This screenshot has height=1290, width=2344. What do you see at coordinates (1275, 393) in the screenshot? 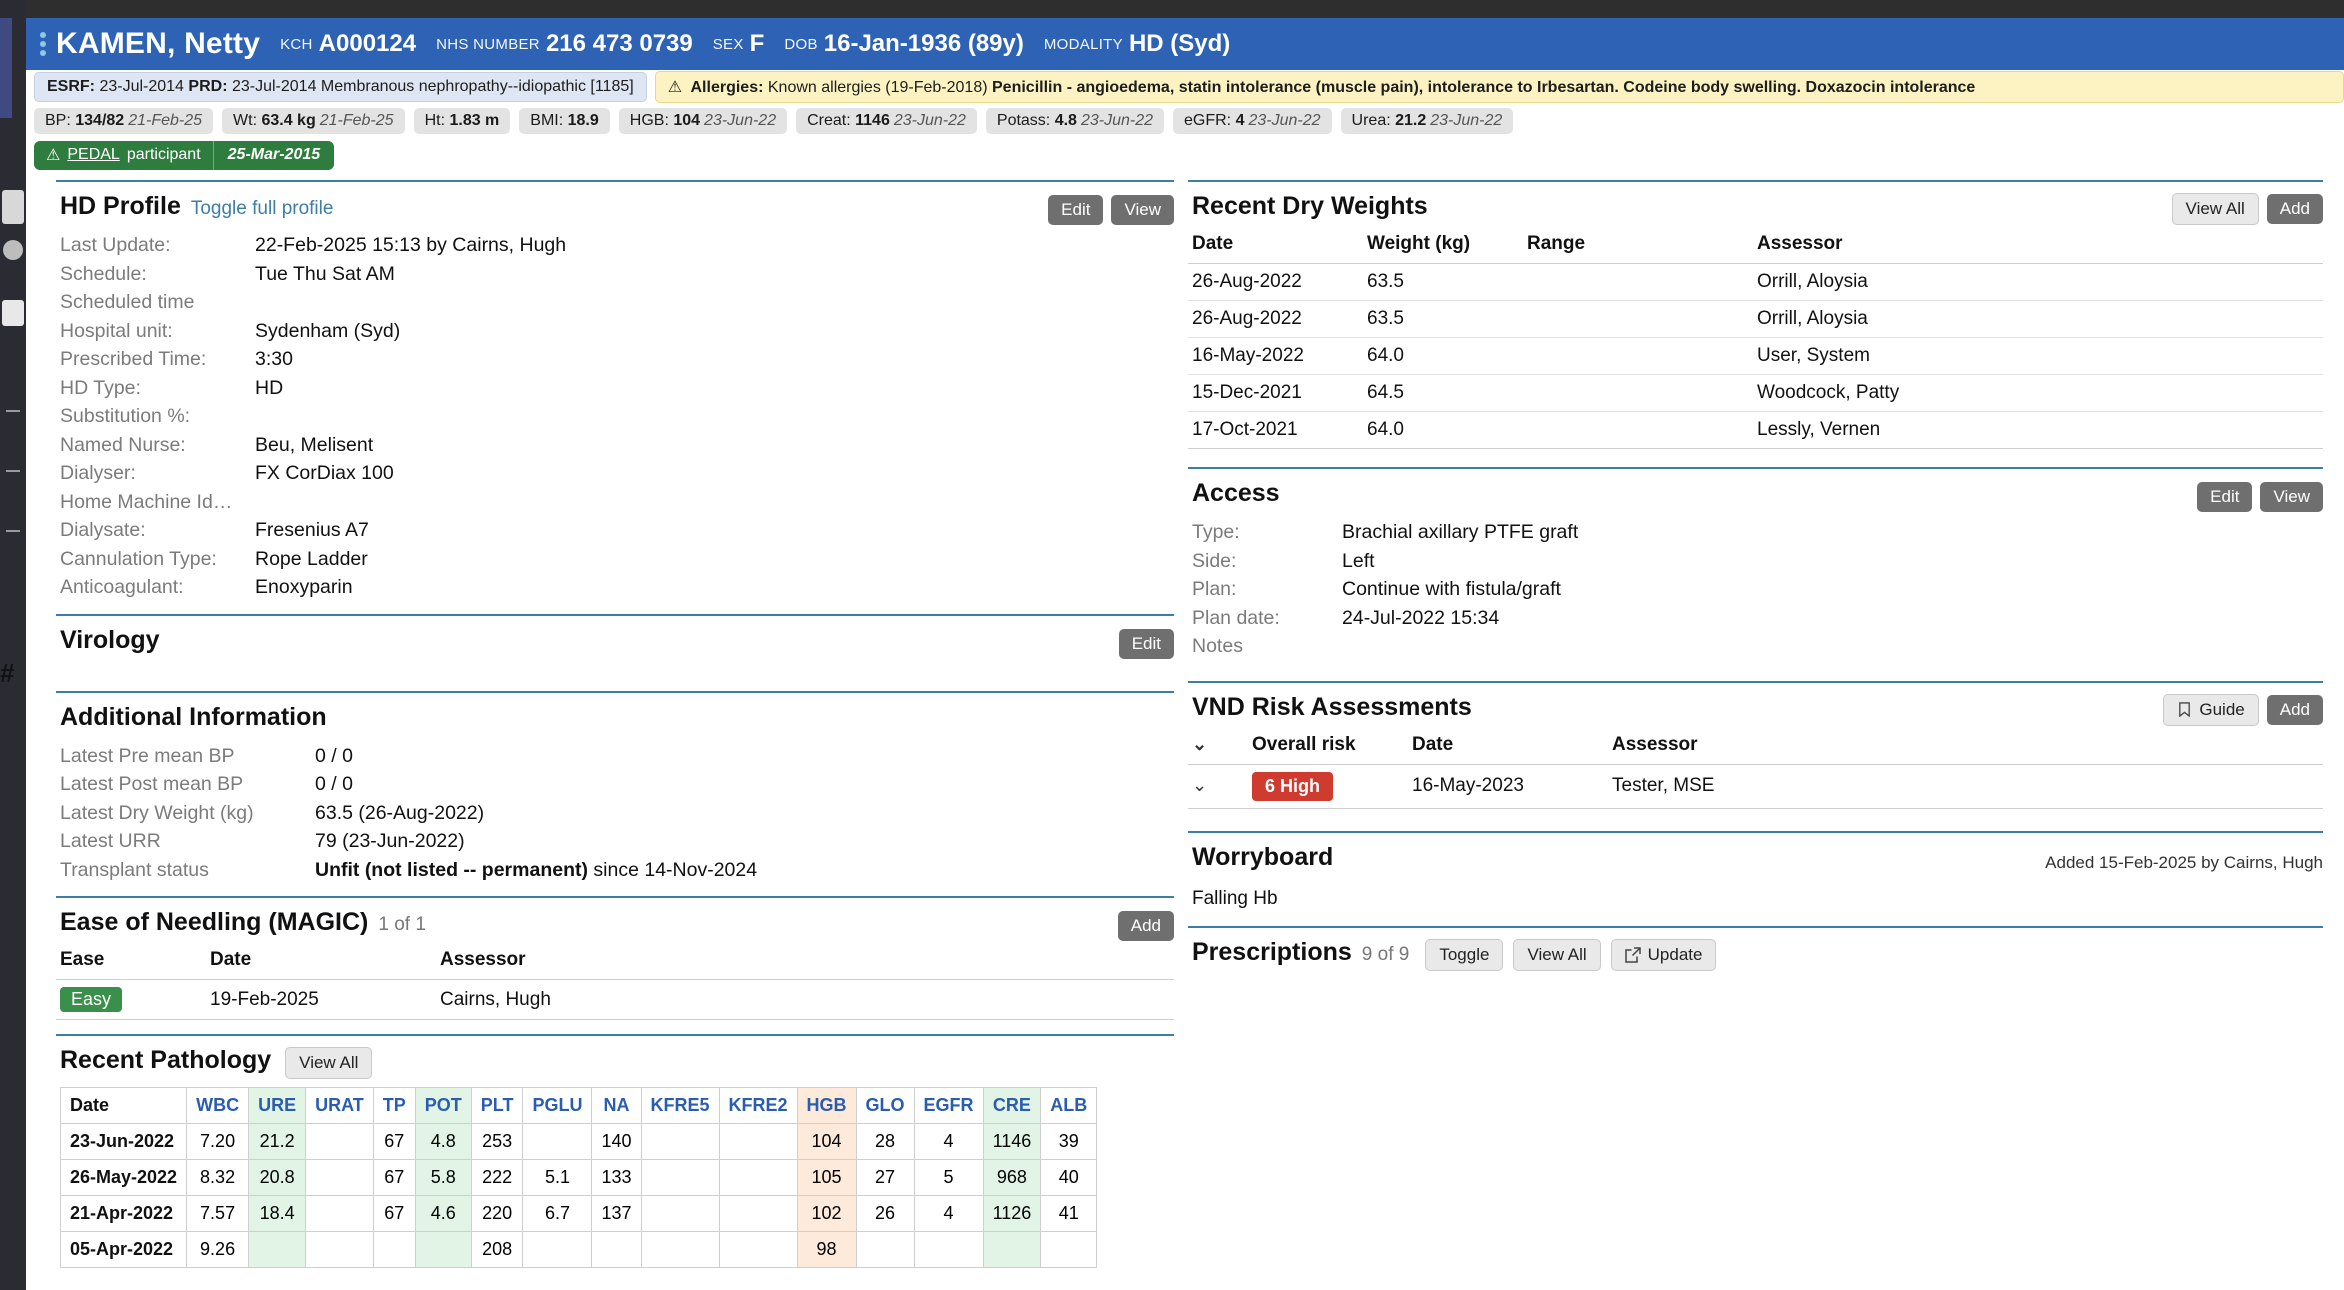
I see `cell-date: 15-Dec-2021` at bounding box center [1275, 393].